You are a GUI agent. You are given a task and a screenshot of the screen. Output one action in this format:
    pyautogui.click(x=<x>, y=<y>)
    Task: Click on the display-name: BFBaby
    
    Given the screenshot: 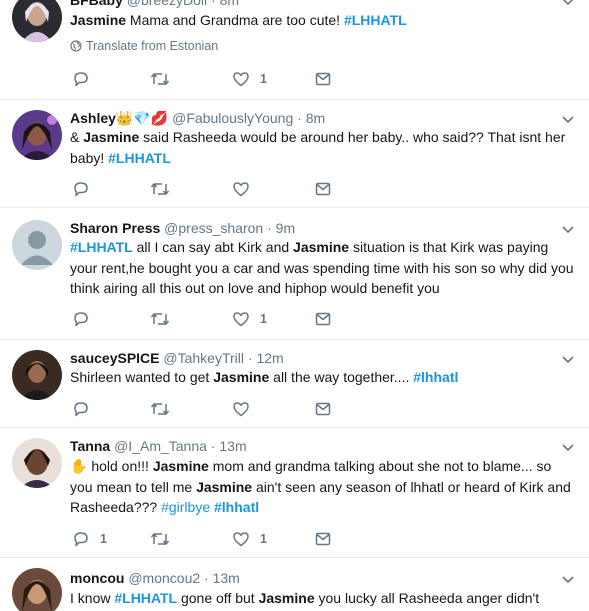 What is the action you would take?
    pyautogui.click(x=96, y=4)
    